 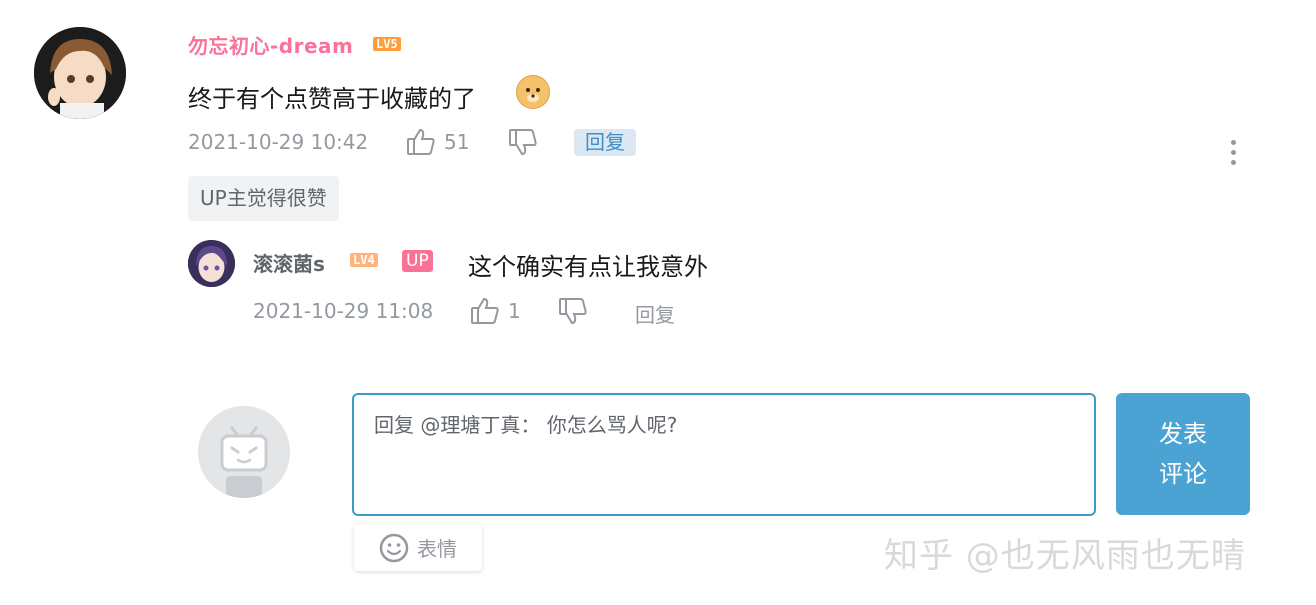 I want to click on user-level-badge: LV5, so click(x=387, y=44).